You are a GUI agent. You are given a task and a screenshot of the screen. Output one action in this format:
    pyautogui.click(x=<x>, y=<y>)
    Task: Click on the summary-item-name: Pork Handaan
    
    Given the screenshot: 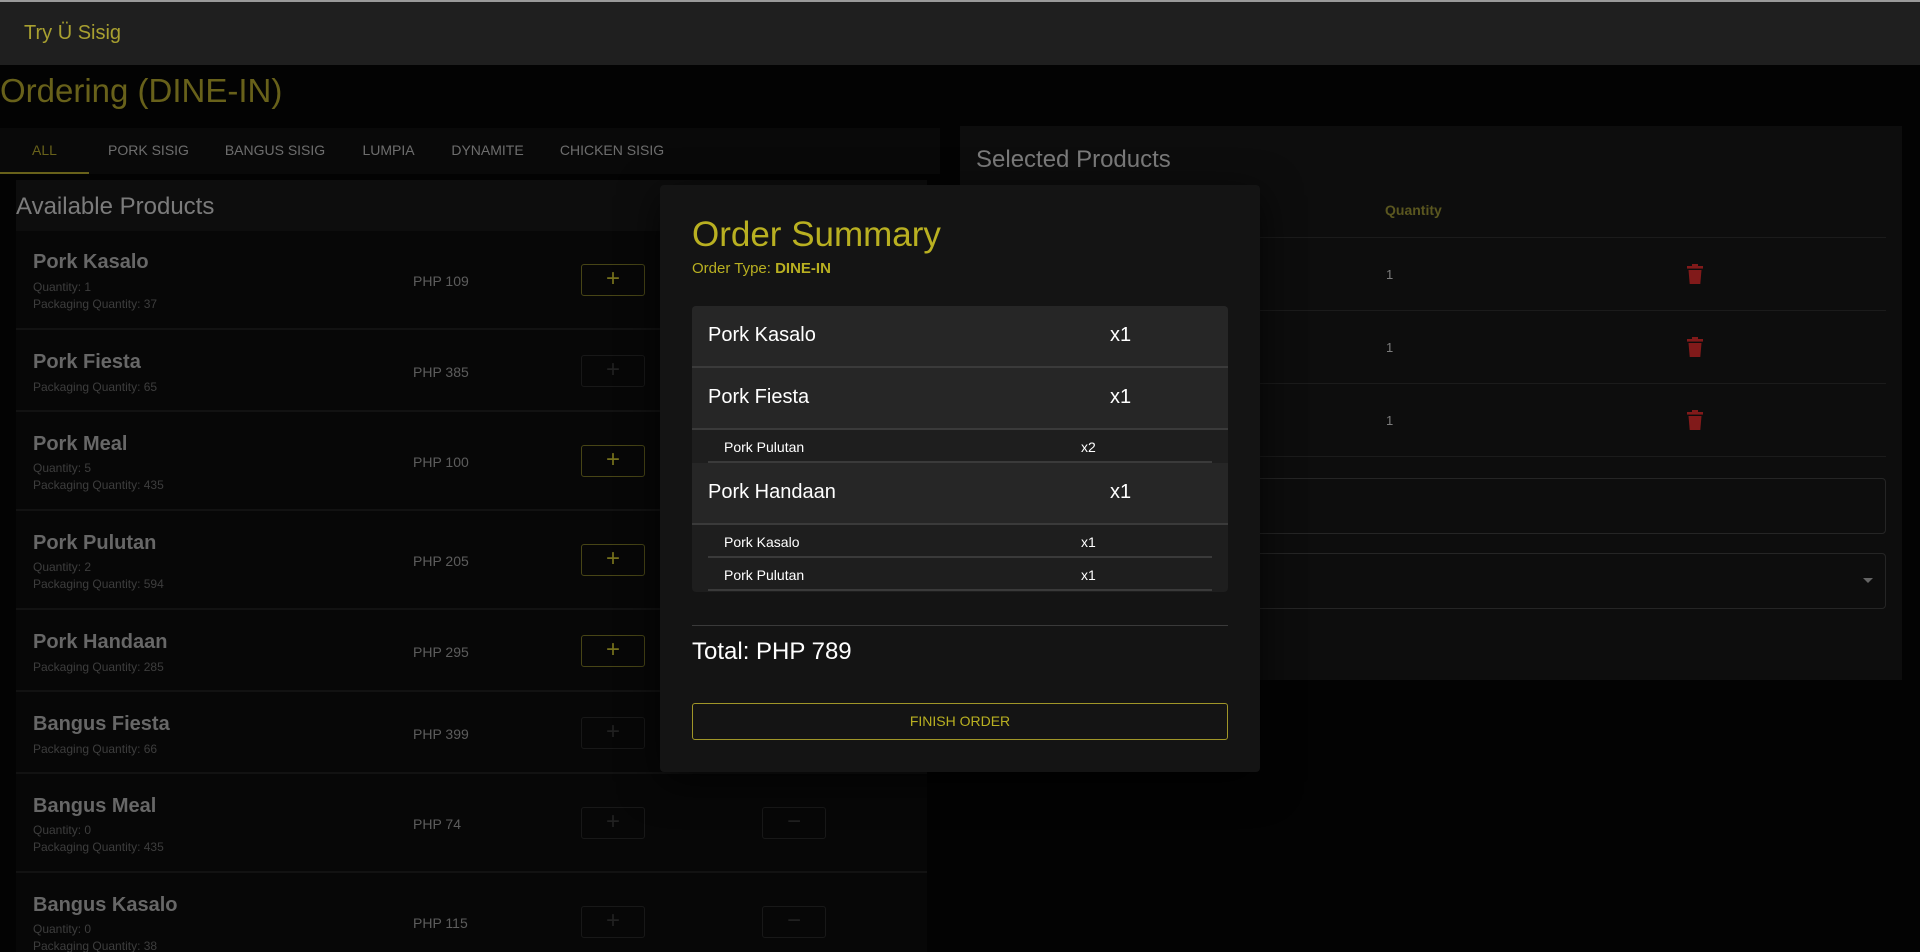 What is the action you would take?
    pyautogui.click(x=772, y=492)
    